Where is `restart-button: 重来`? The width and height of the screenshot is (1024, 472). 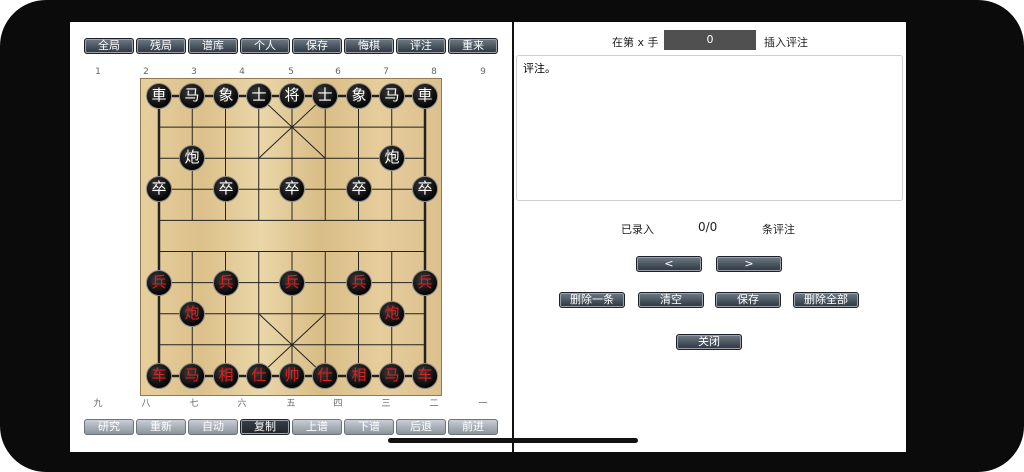 restart-button: 重来 is located at coordinates (473, 46).